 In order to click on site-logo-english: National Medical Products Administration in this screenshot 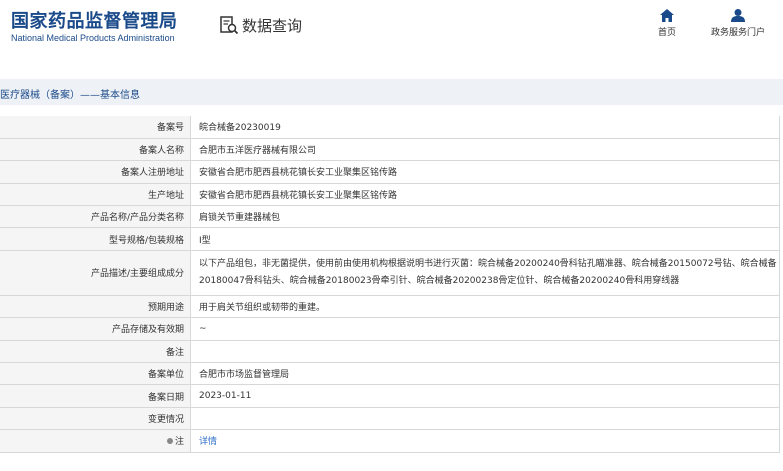, I will do `click(93, 38)`.